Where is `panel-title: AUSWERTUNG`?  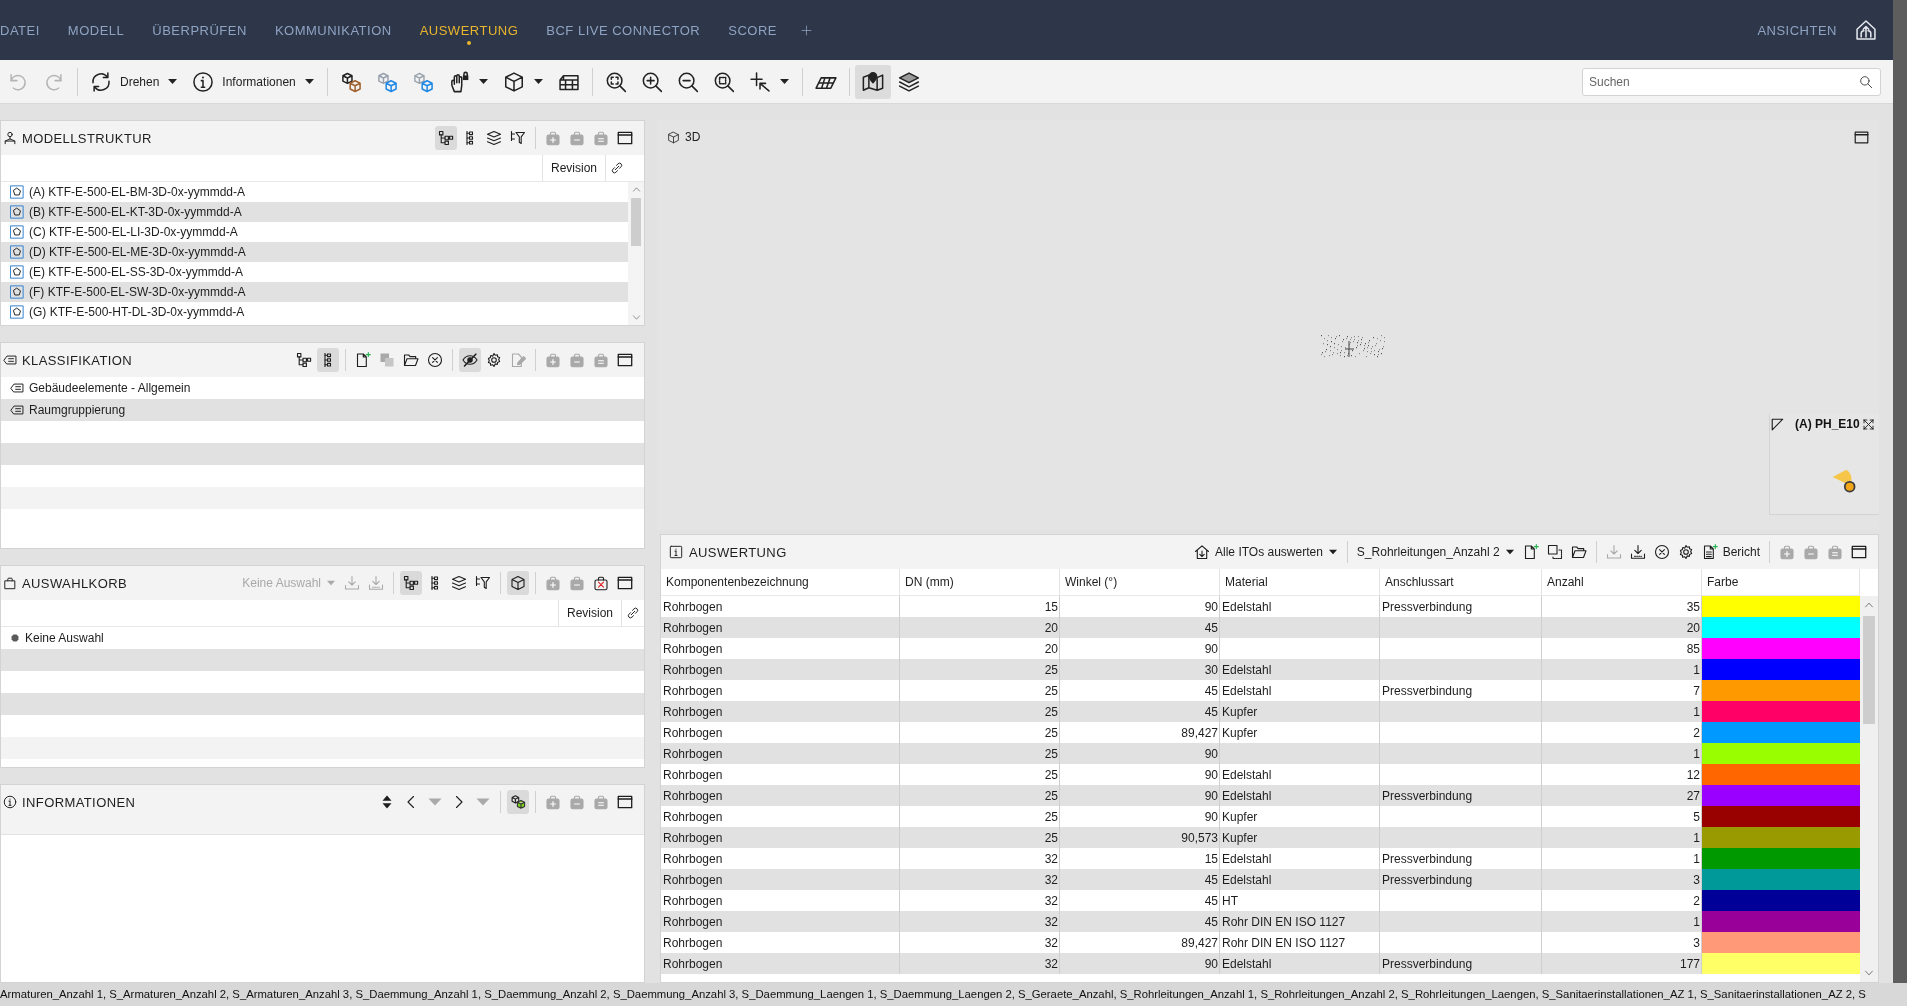
panel-title: AUSWERTUNG is located at coordinates (738, 552).